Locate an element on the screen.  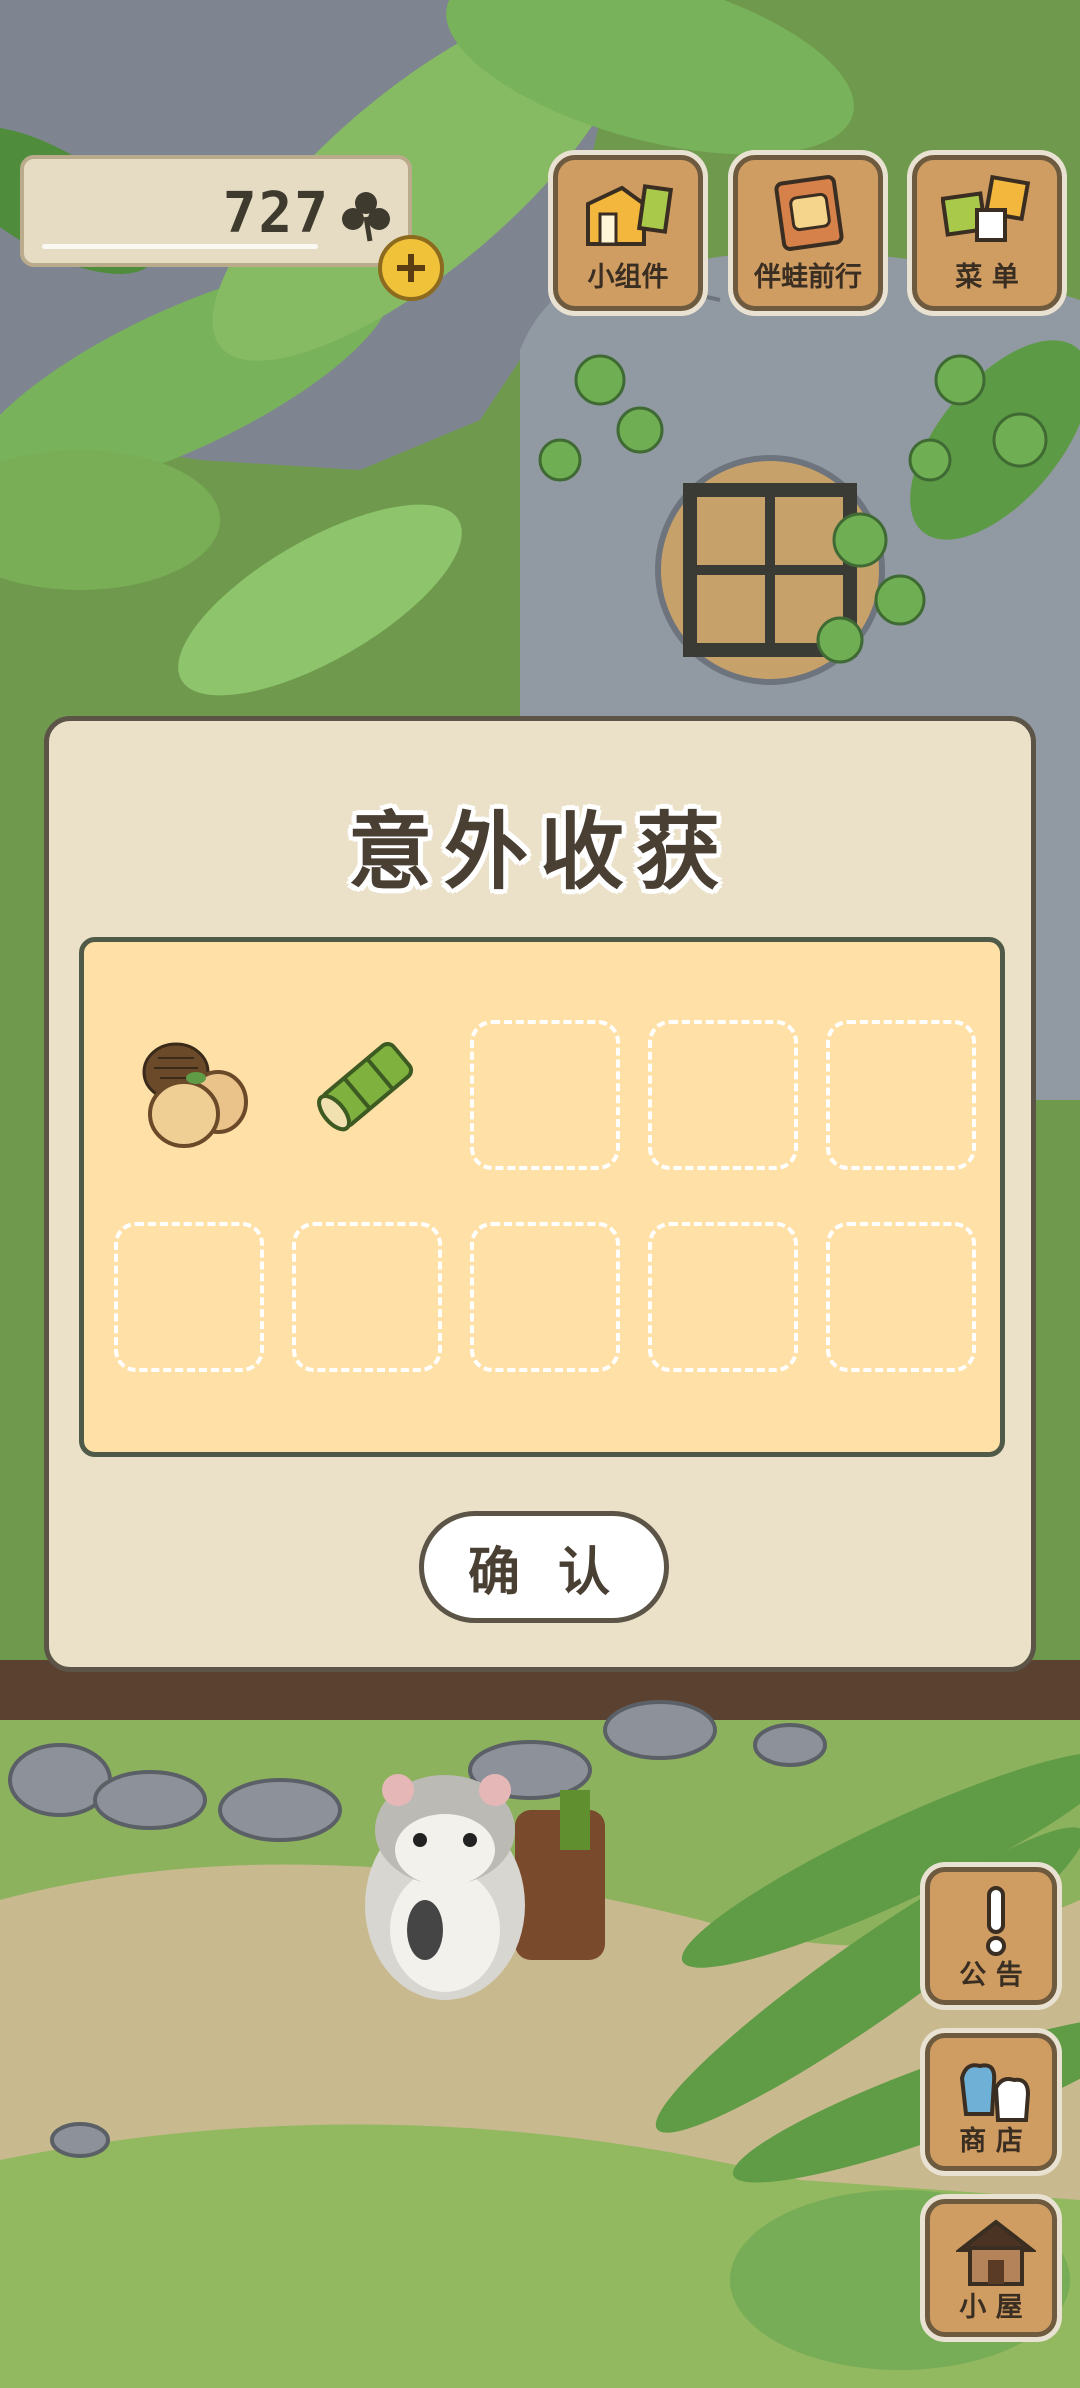
bamboo-icon is located at coordinates (365, 1087).